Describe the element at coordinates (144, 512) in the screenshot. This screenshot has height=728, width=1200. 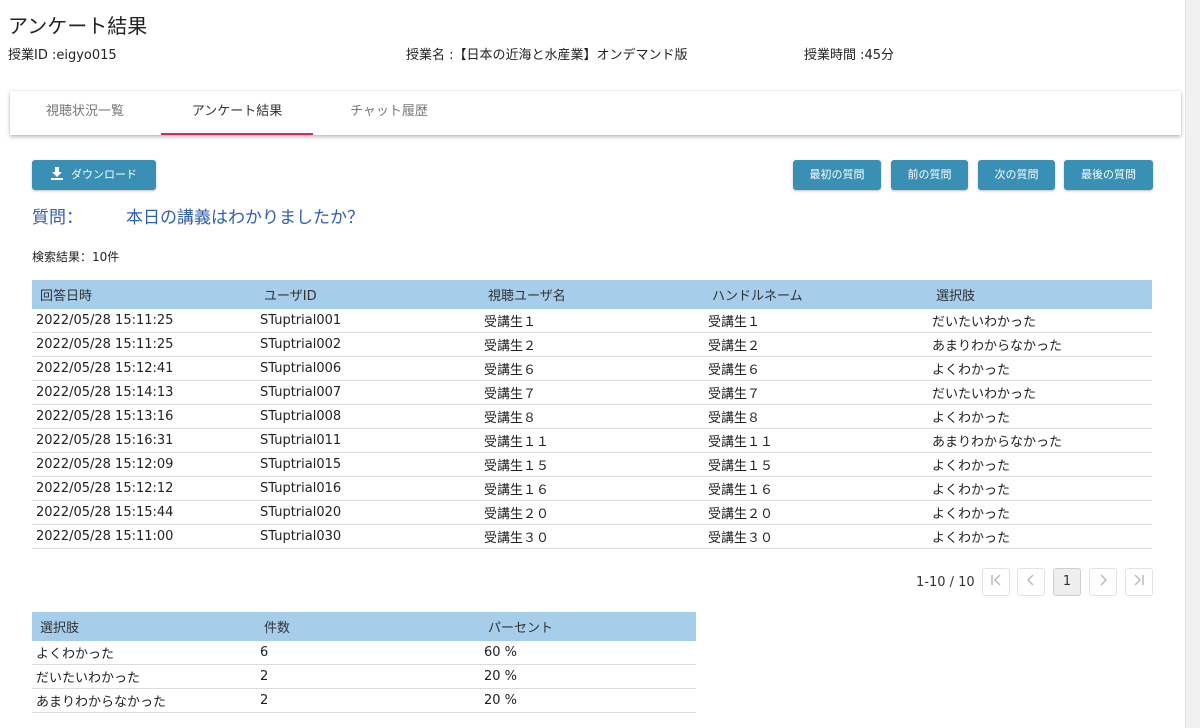
I see `table-cell: 2022/05/28 15:15:44` at that location.